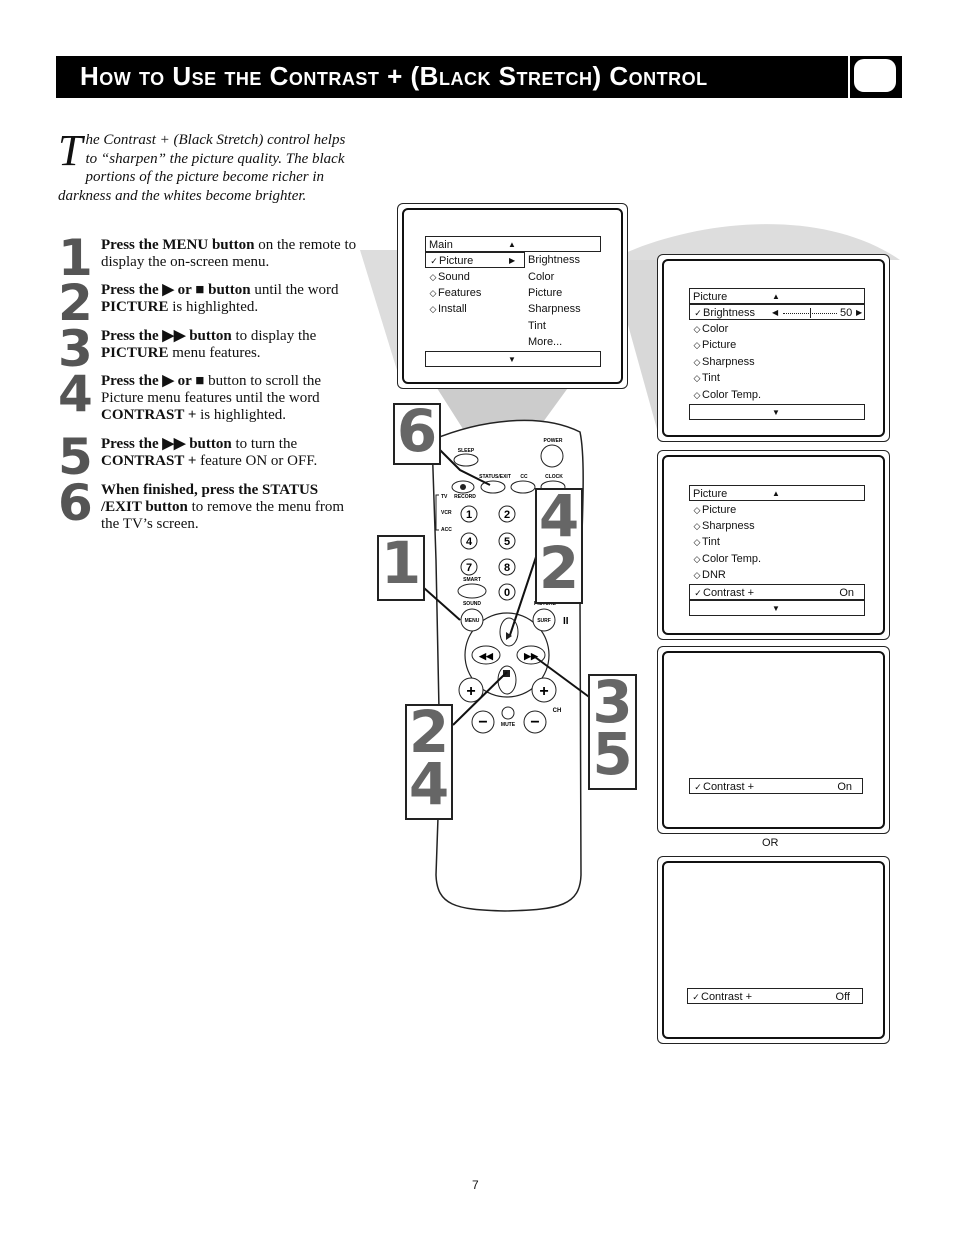 This screenshot has width=954, height=1235. Describe the element at coordinates (429, 784) in the screenshot. I see `callout-number: 4` at that location.